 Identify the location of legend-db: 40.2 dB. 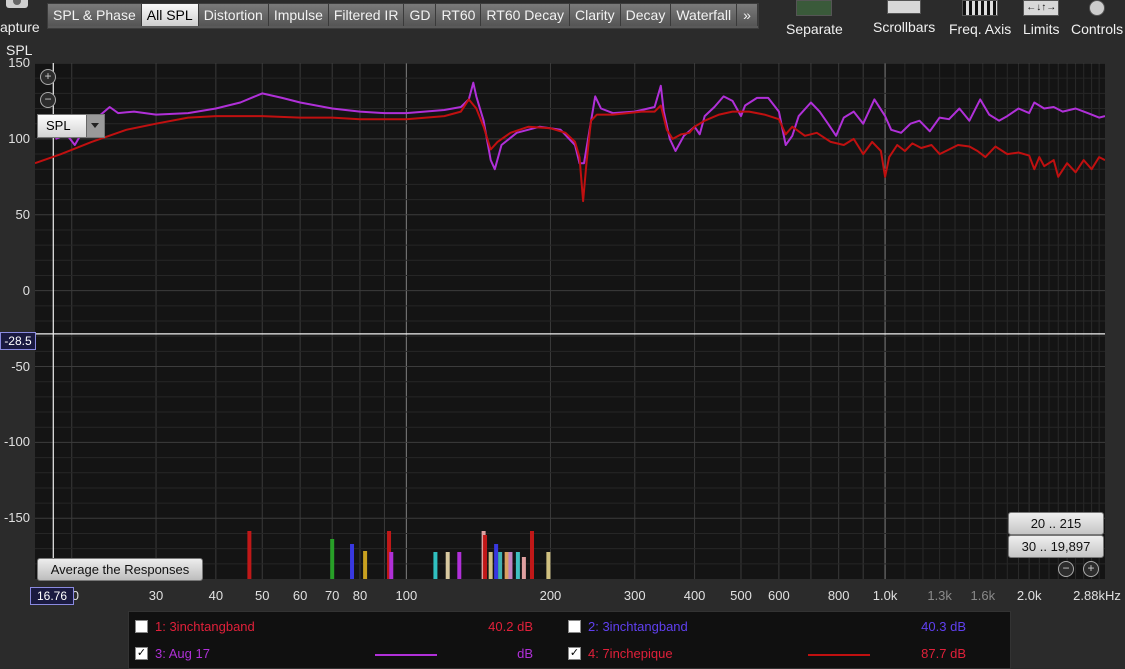
(510, 626).